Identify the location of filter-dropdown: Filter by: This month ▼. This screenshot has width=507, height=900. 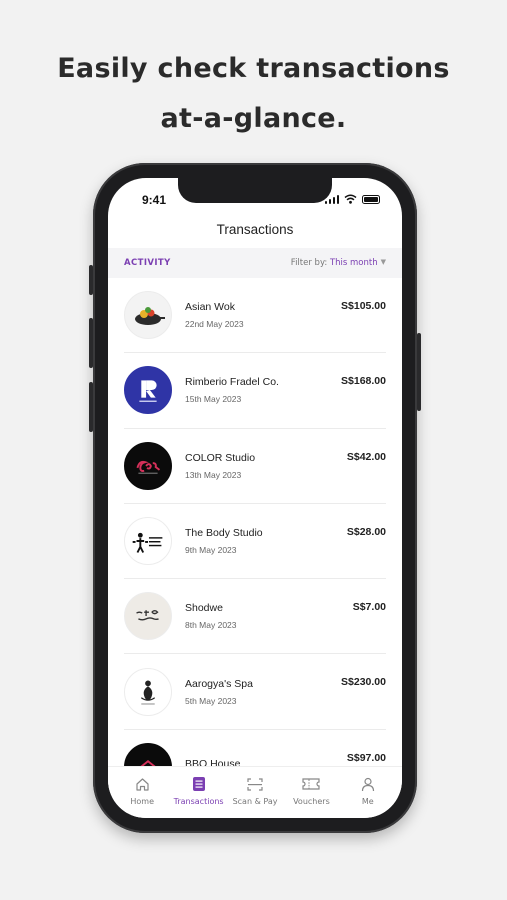
(338, 263).